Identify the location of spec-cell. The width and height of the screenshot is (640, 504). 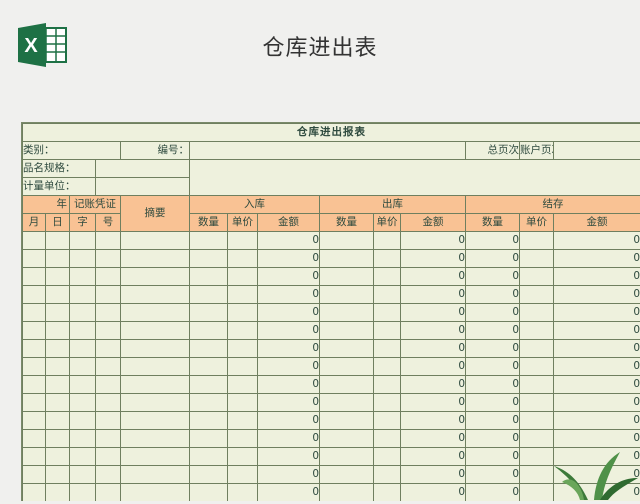
(143, 169).